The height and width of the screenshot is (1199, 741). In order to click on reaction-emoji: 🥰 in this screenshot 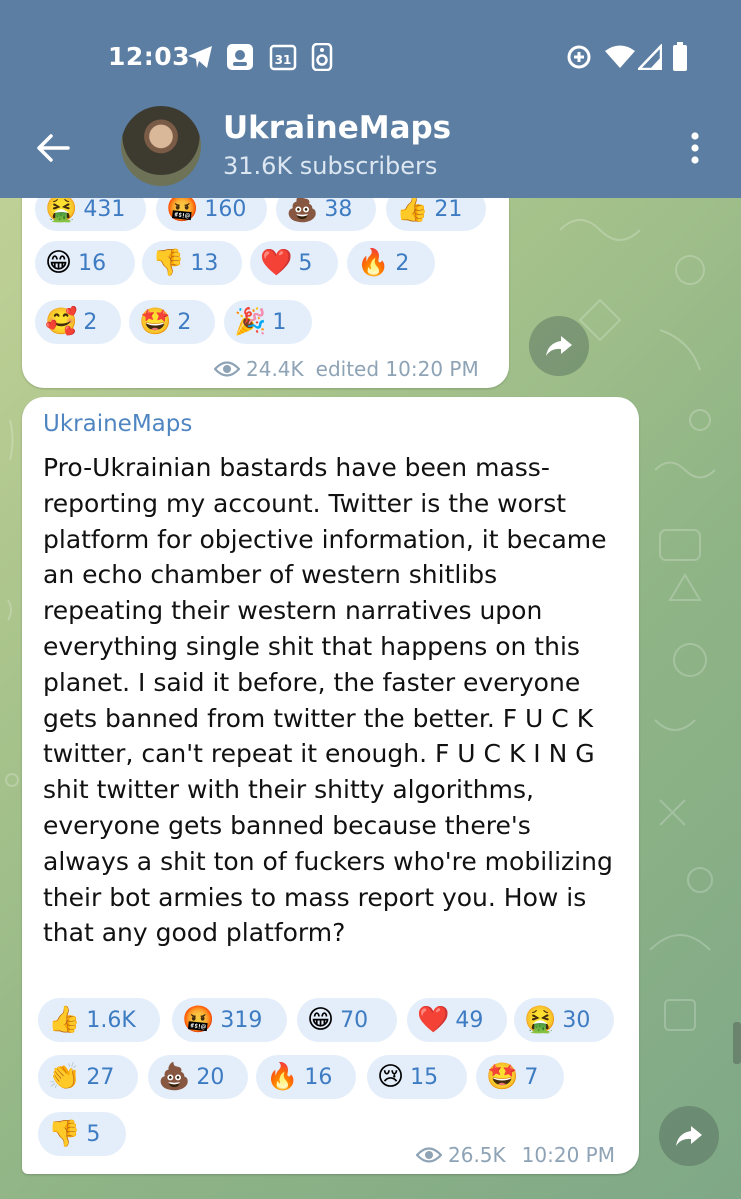, I will do `click(61, 322)`.